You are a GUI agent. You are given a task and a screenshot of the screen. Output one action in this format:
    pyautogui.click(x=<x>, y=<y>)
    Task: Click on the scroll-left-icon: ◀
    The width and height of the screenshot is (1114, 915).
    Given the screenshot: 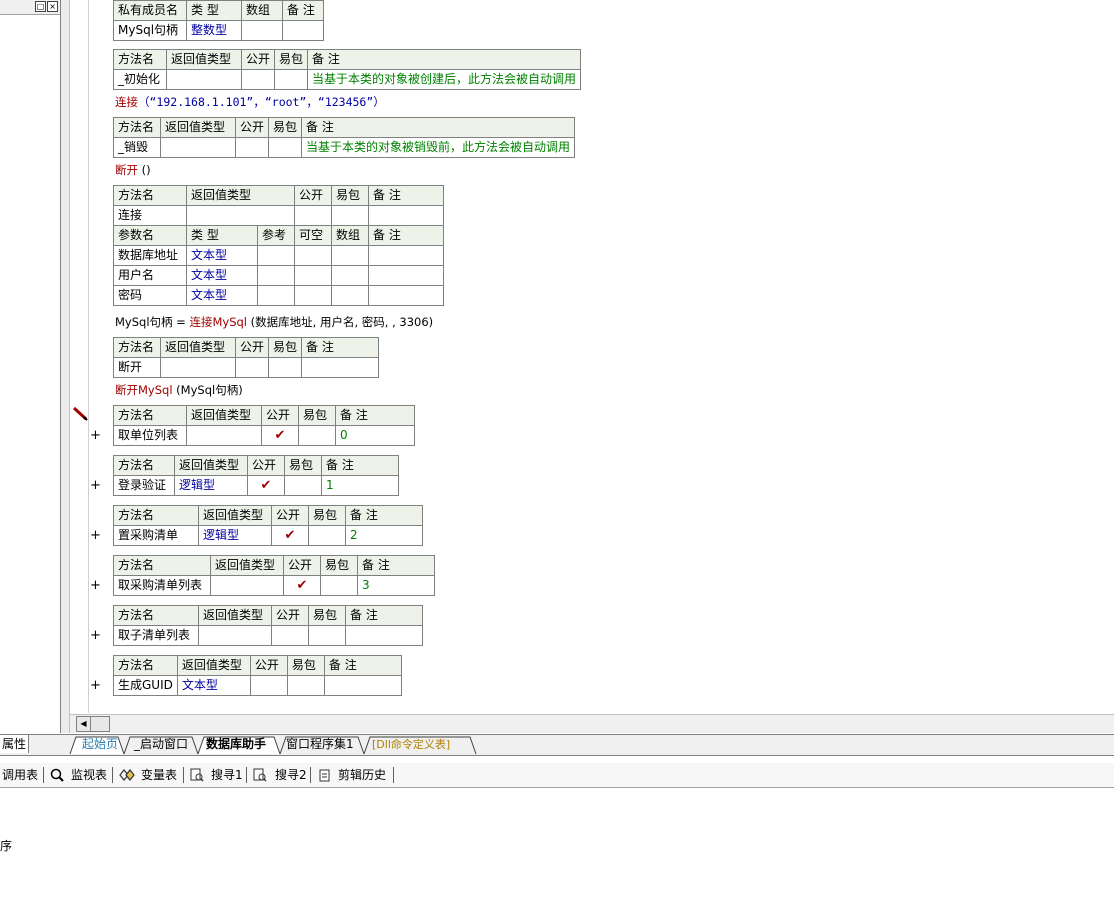 What is the action you would take?
    pyautogui.click(x=83, y=724)
    